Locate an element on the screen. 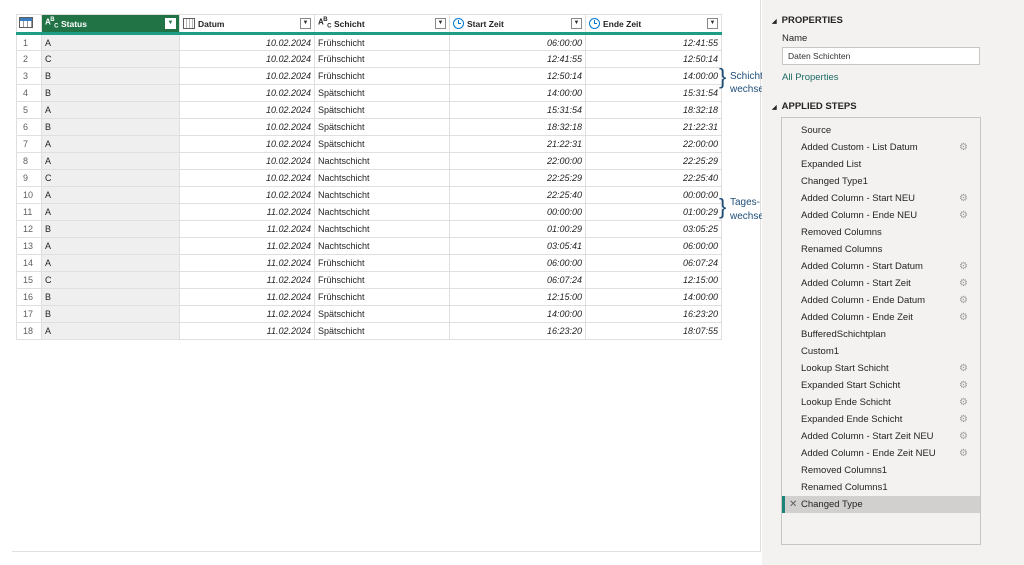 The width and height of the screenshot is (1024, 565). all-properties-link: All Properties is located at coordinates (810, 77).